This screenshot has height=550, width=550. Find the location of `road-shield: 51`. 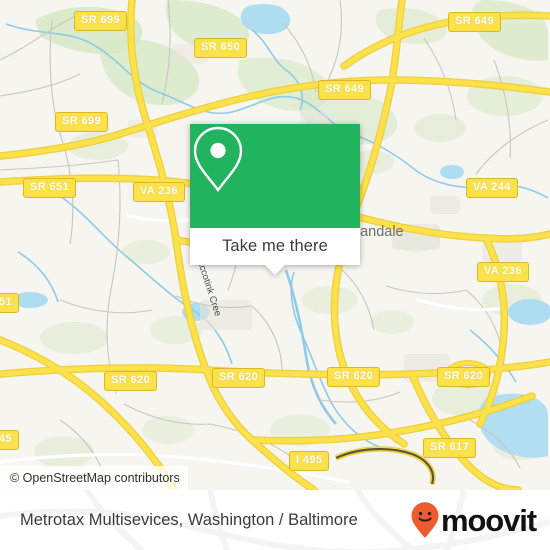

road-shield: 51 is located at coordinates (10, 303).